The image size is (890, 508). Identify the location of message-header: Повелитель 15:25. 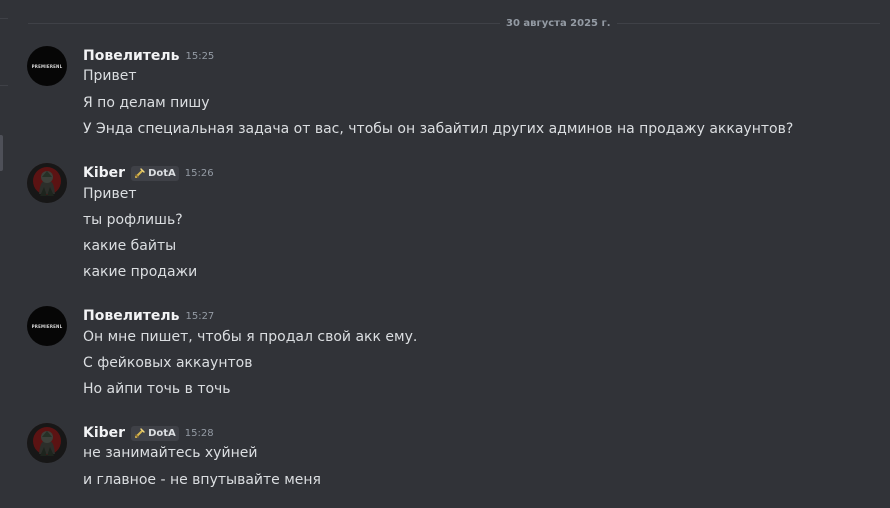
(148, 56).